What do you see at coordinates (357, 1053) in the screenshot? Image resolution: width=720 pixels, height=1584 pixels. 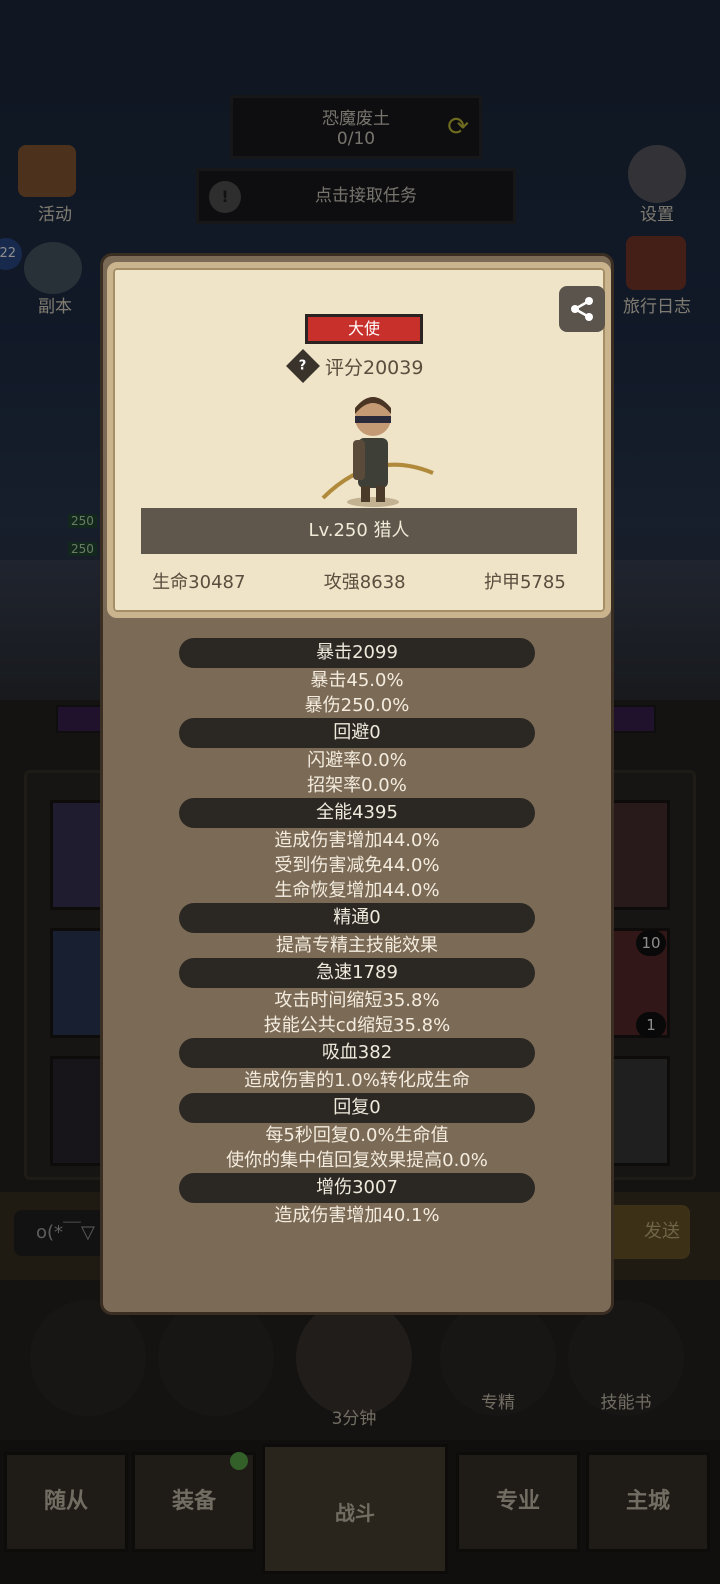 I see `lifesteal-header: 吸血382` at bounding box center [357, 1053].